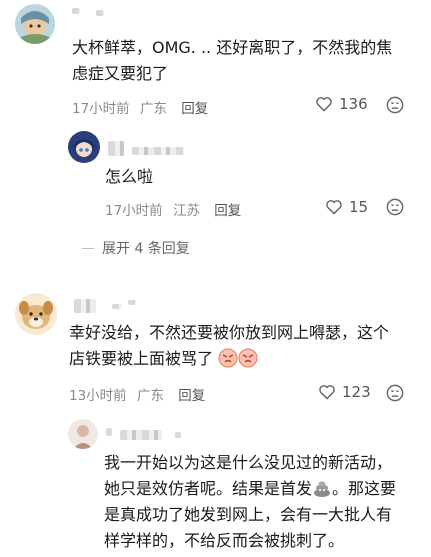  I want to click on cartoon-avatar-icon, so click(35, 24).